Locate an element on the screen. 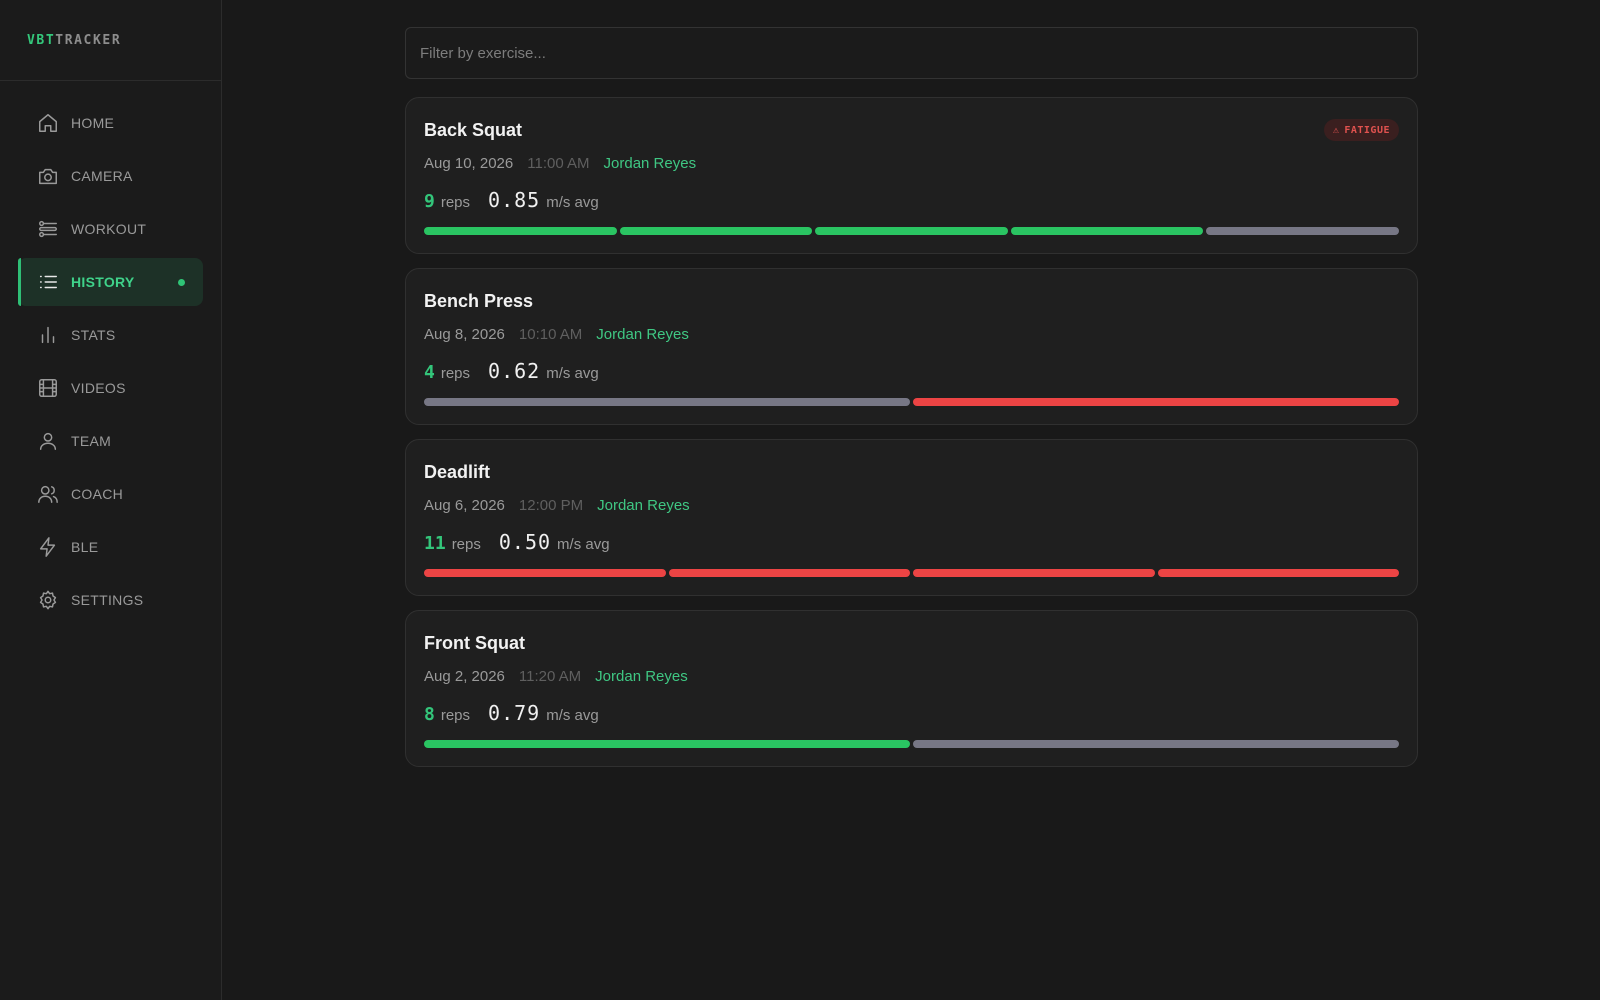  session-date: Aug 10, 2026 is located at coordinates (469, 163).